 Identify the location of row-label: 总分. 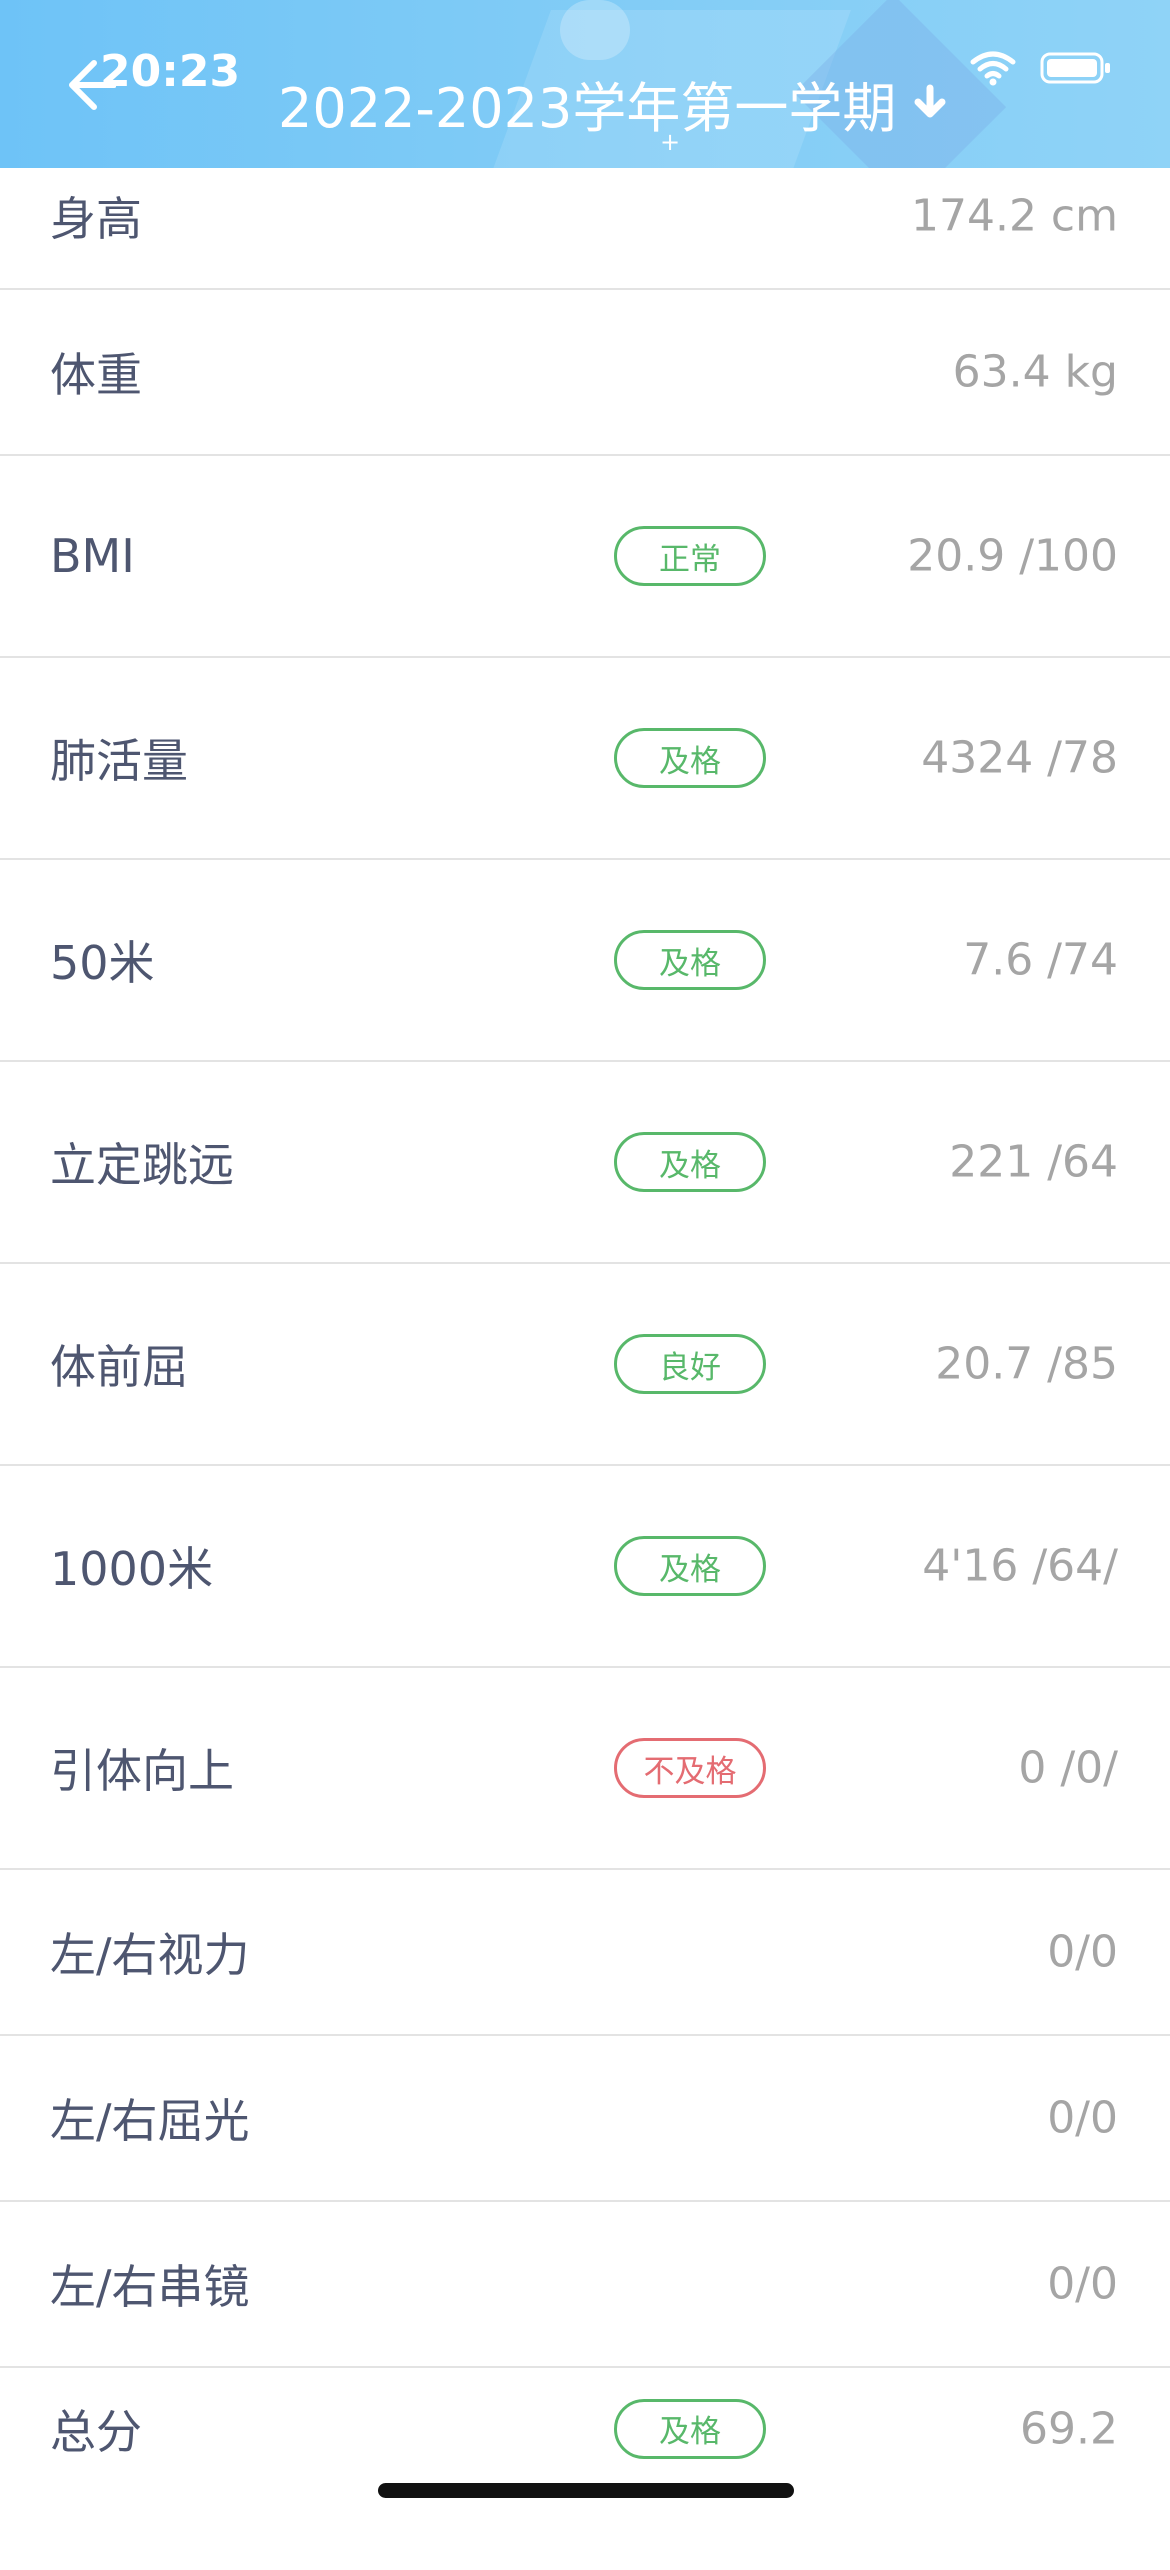
(96, 2431).